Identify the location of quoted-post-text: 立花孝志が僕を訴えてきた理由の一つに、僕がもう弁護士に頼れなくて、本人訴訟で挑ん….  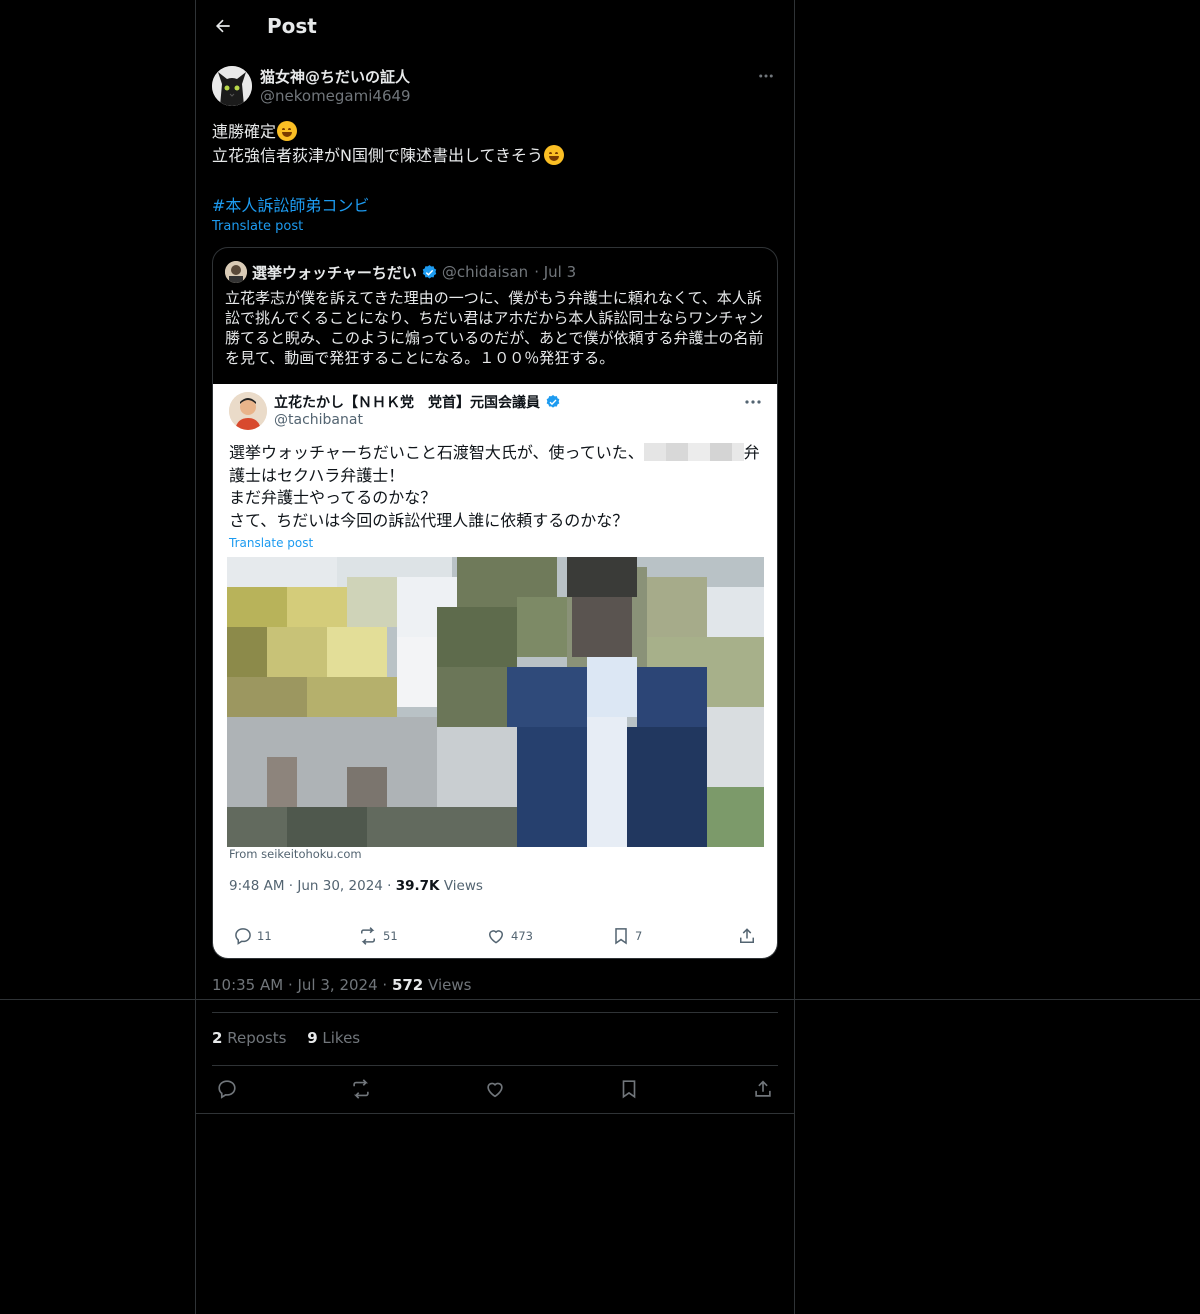
(494, 328).